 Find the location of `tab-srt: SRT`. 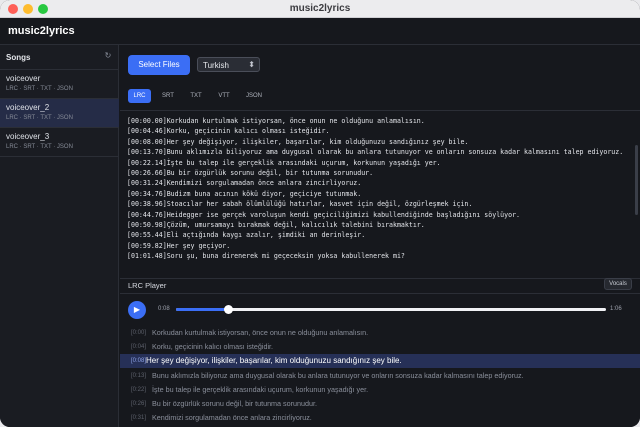

tab-srt: SRT is located at coordinates (168, 96).